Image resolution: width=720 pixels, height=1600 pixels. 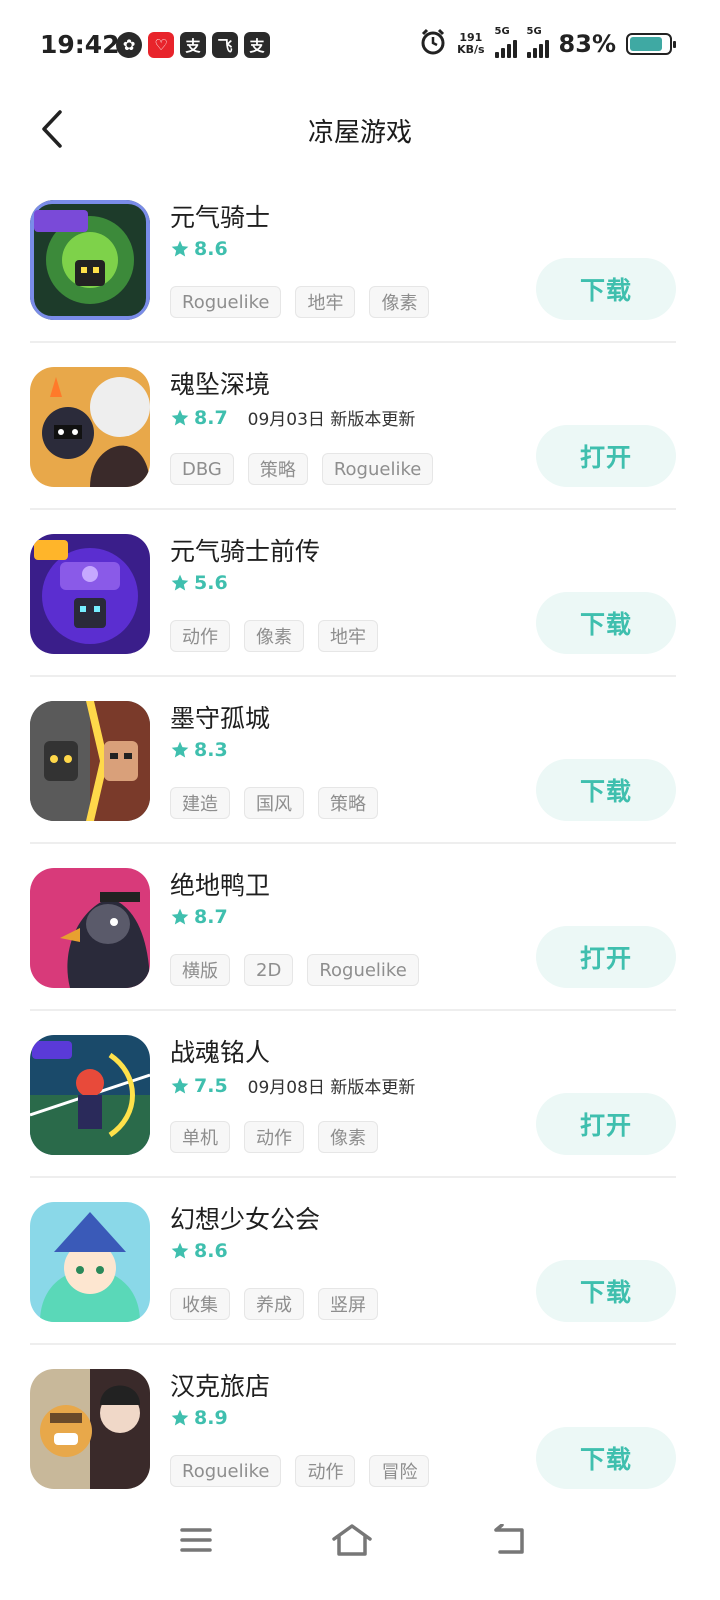 I want to click on game-tags: 收集 养成 竖屏, so click(x=274, y=1304).